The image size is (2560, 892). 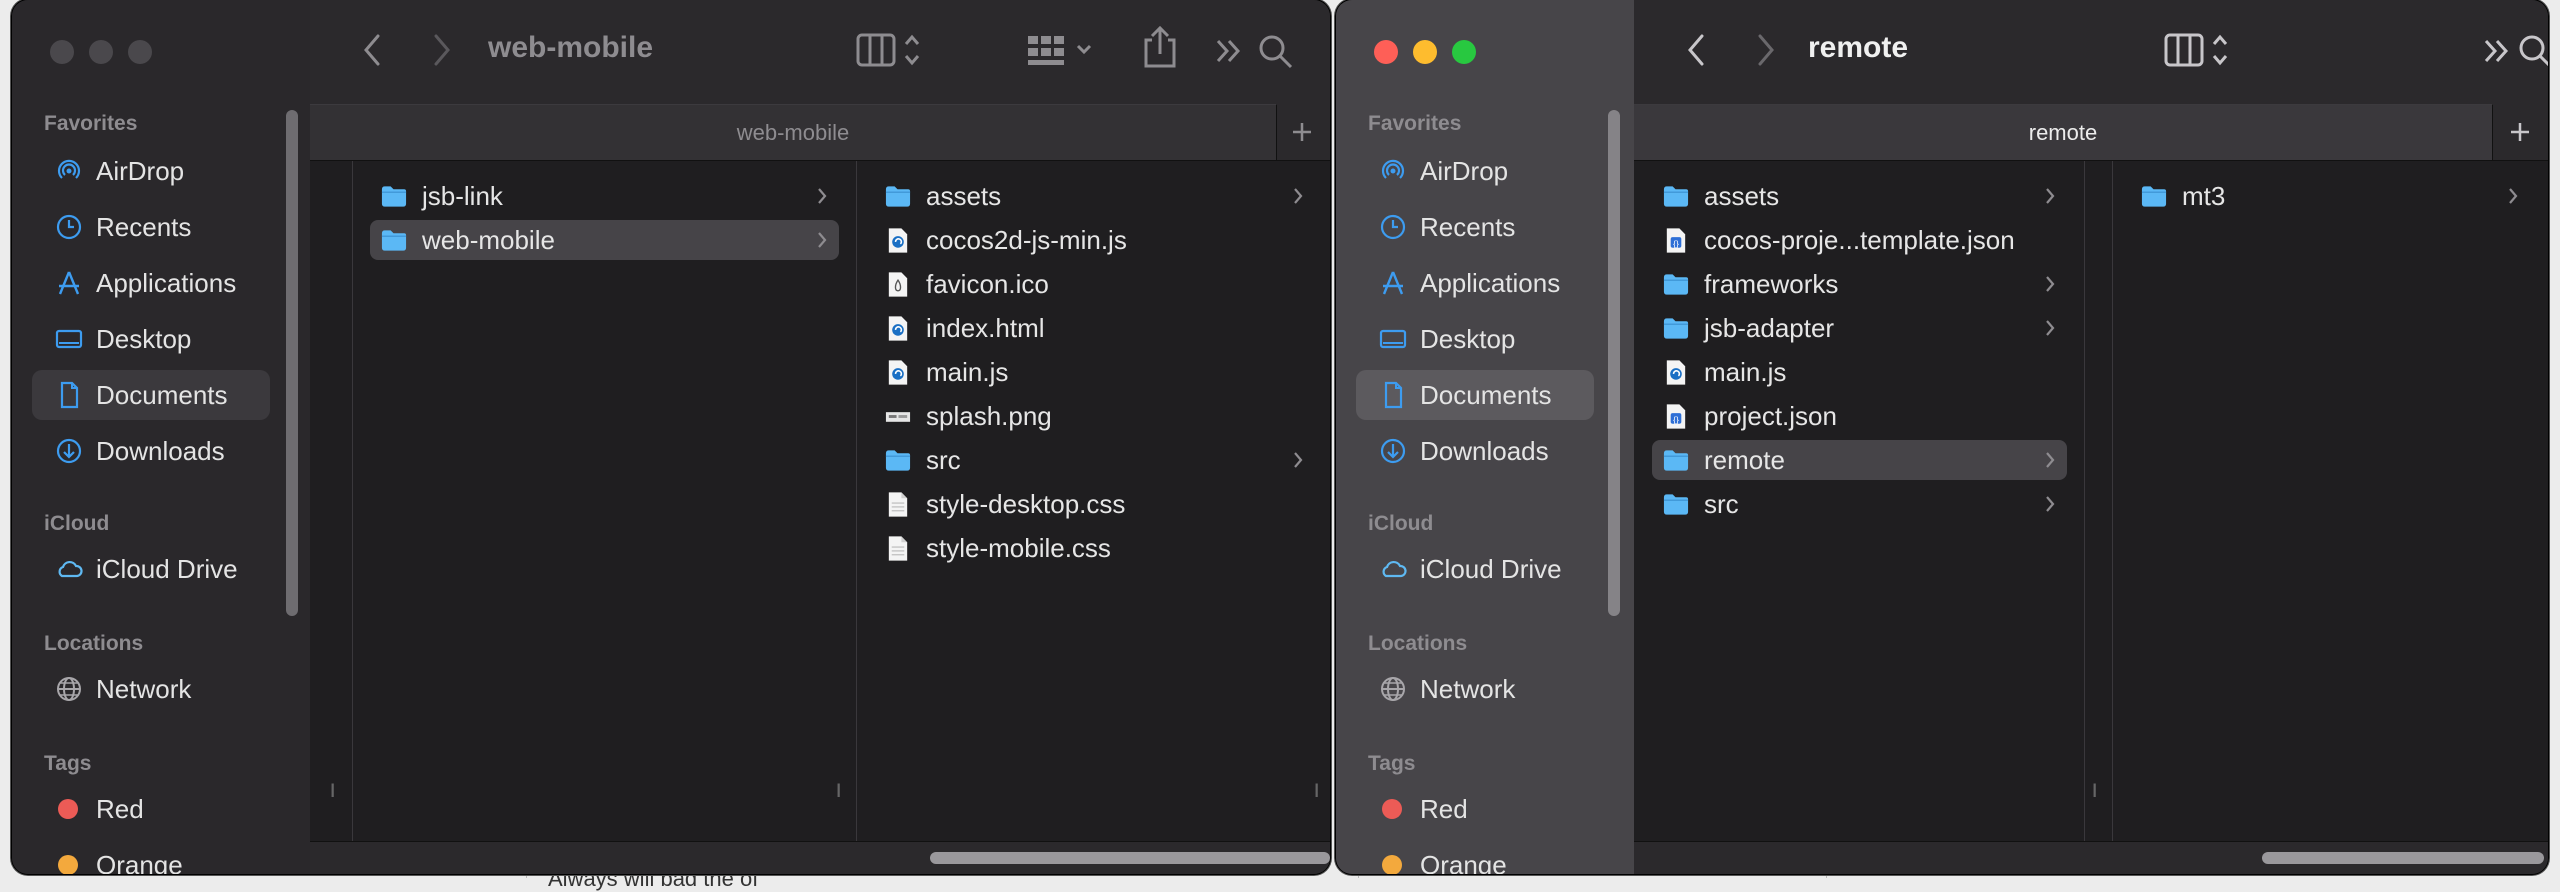 What do you see at coordinates (1859, 240) in the screenshot?
I see `file-row: {} cocos-proje...template.json` at bounding box center [1859, 240].